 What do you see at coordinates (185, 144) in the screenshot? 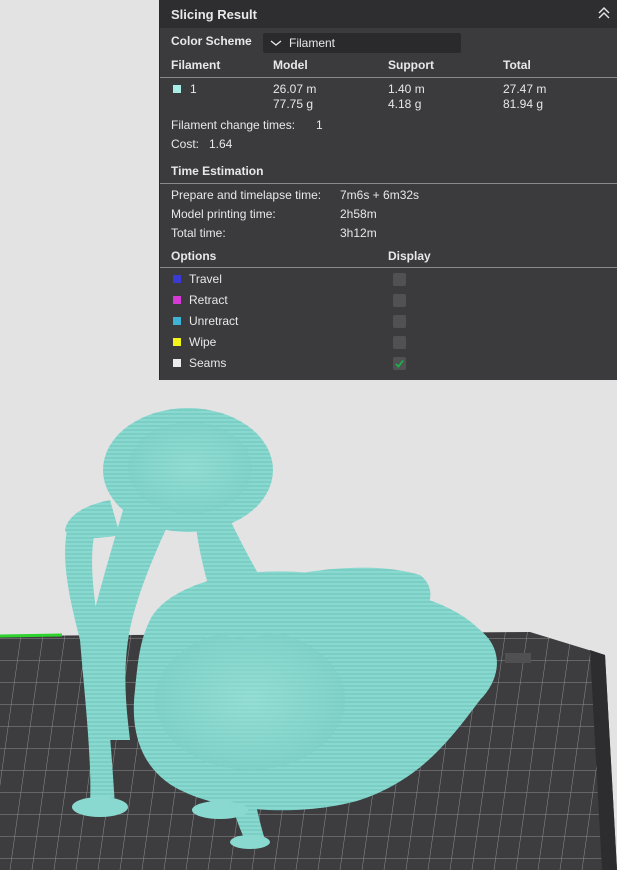
I see `cost-label: Cost:` at bounding box center [185, 144].